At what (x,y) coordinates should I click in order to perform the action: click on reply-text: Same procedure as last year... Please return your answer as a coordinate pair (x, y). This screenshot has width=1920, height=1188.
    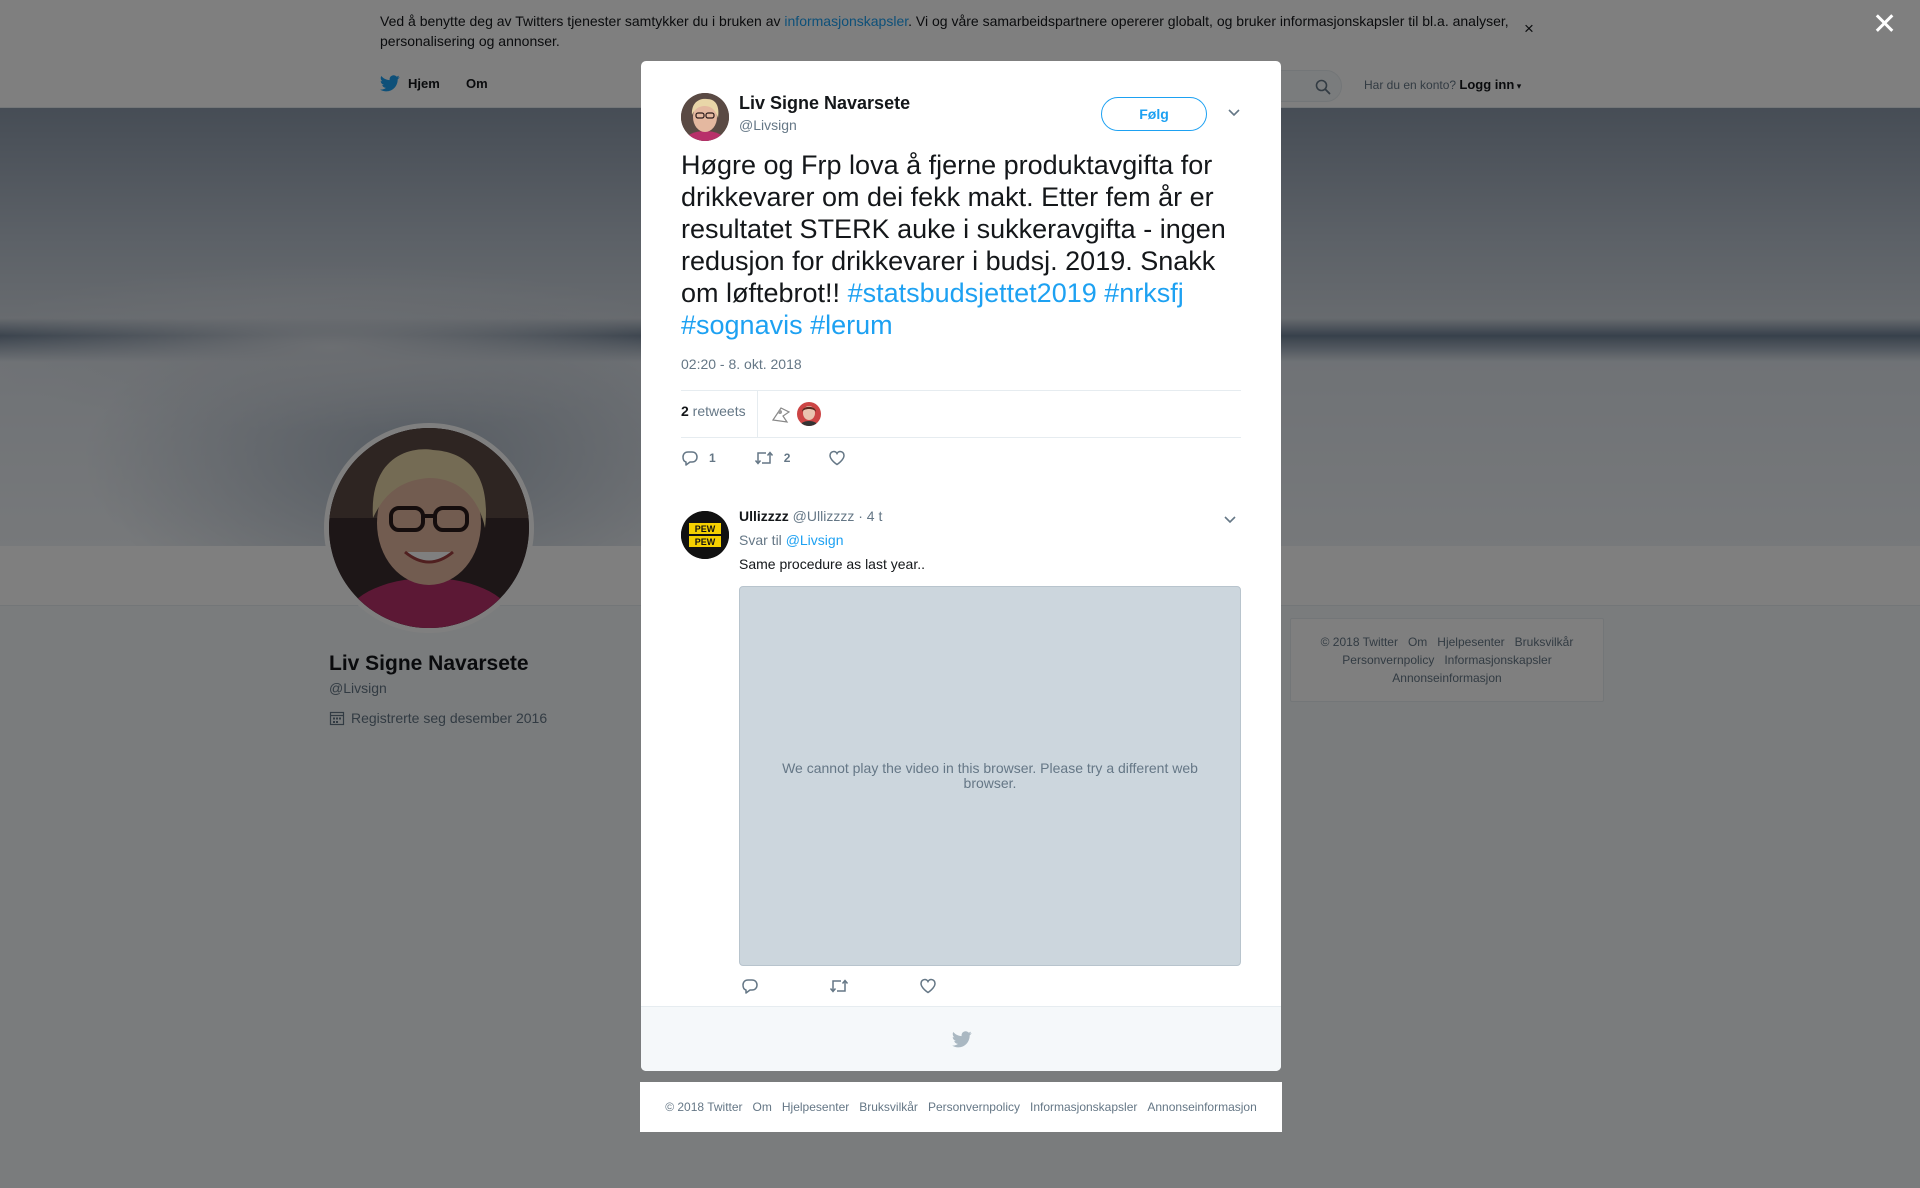
    Looking at the image, I should click on (832, 564).